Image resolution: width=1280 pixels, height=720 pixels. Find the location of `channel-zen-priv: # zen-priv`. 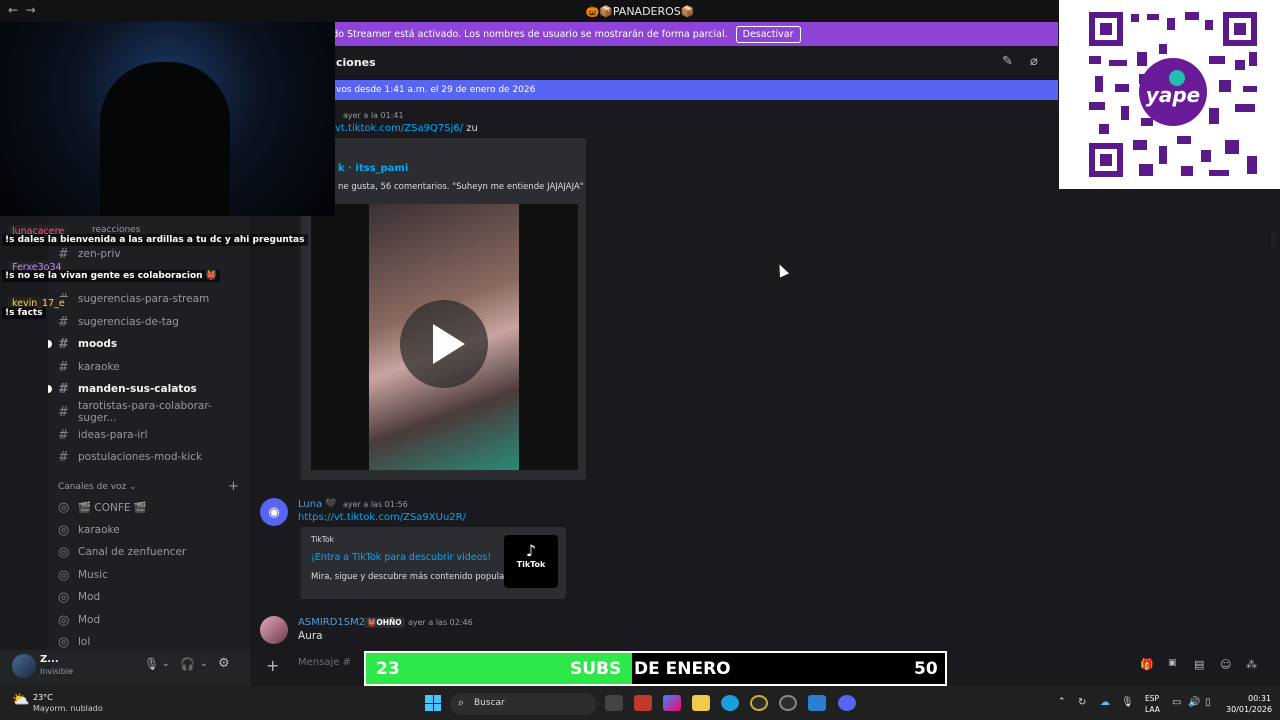

channel-zen-priv: # zen-priv is located at coordinates (89, 254).